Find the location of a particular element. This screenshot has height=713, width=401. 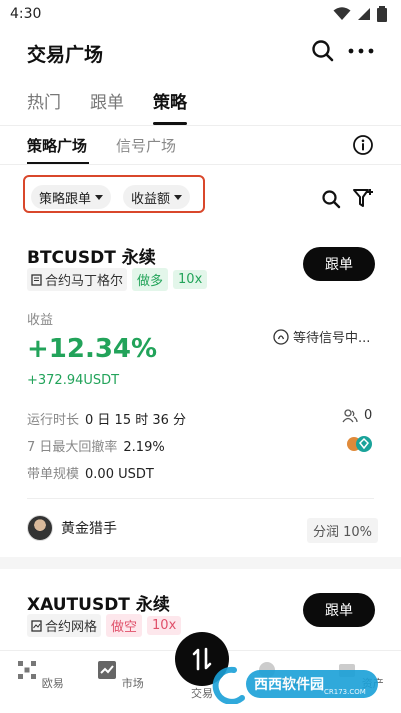

strategy-type-tag: 合约马丁格尔 is located at coordinates (77, 279).